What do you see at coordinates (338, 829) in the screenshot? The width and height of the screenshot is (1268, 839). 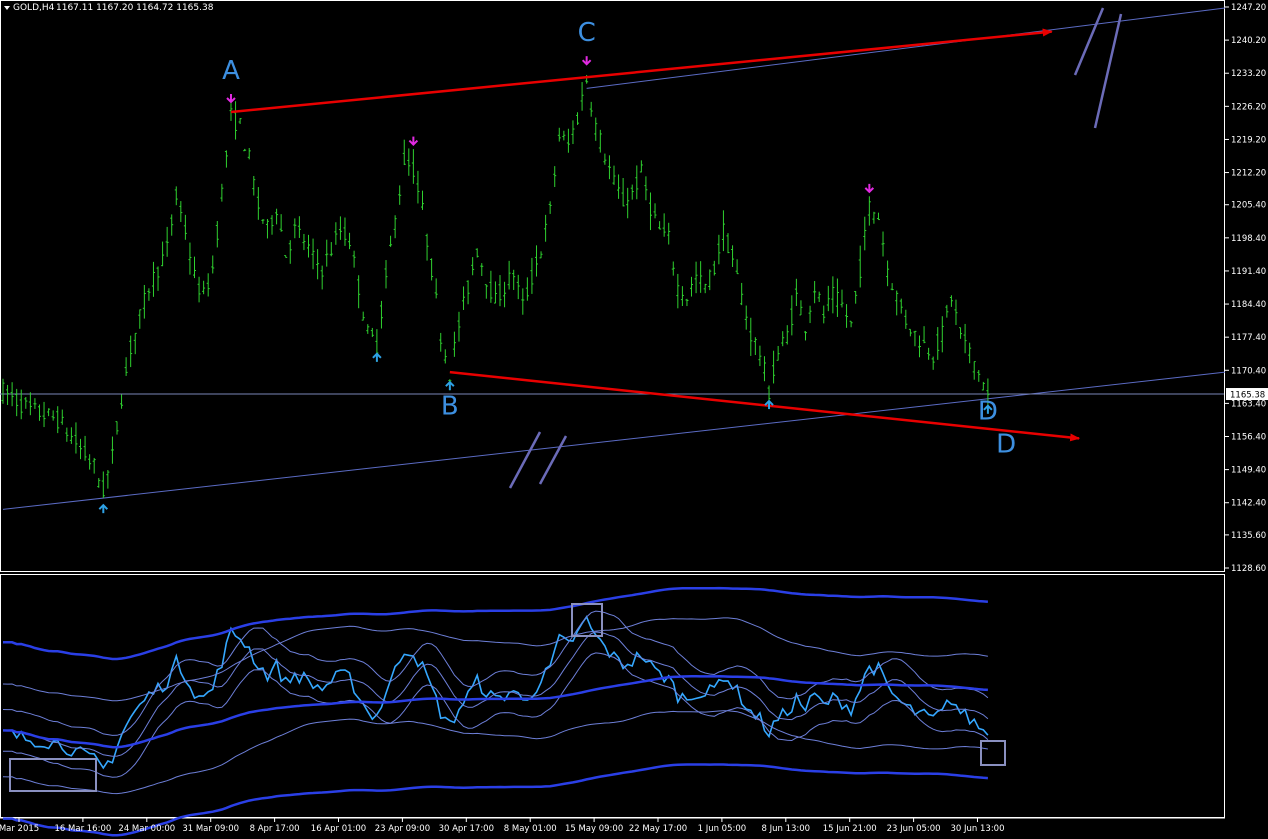 I see `x-tick-label: 16 Apr 01:00` at bounding box center [338, 829].